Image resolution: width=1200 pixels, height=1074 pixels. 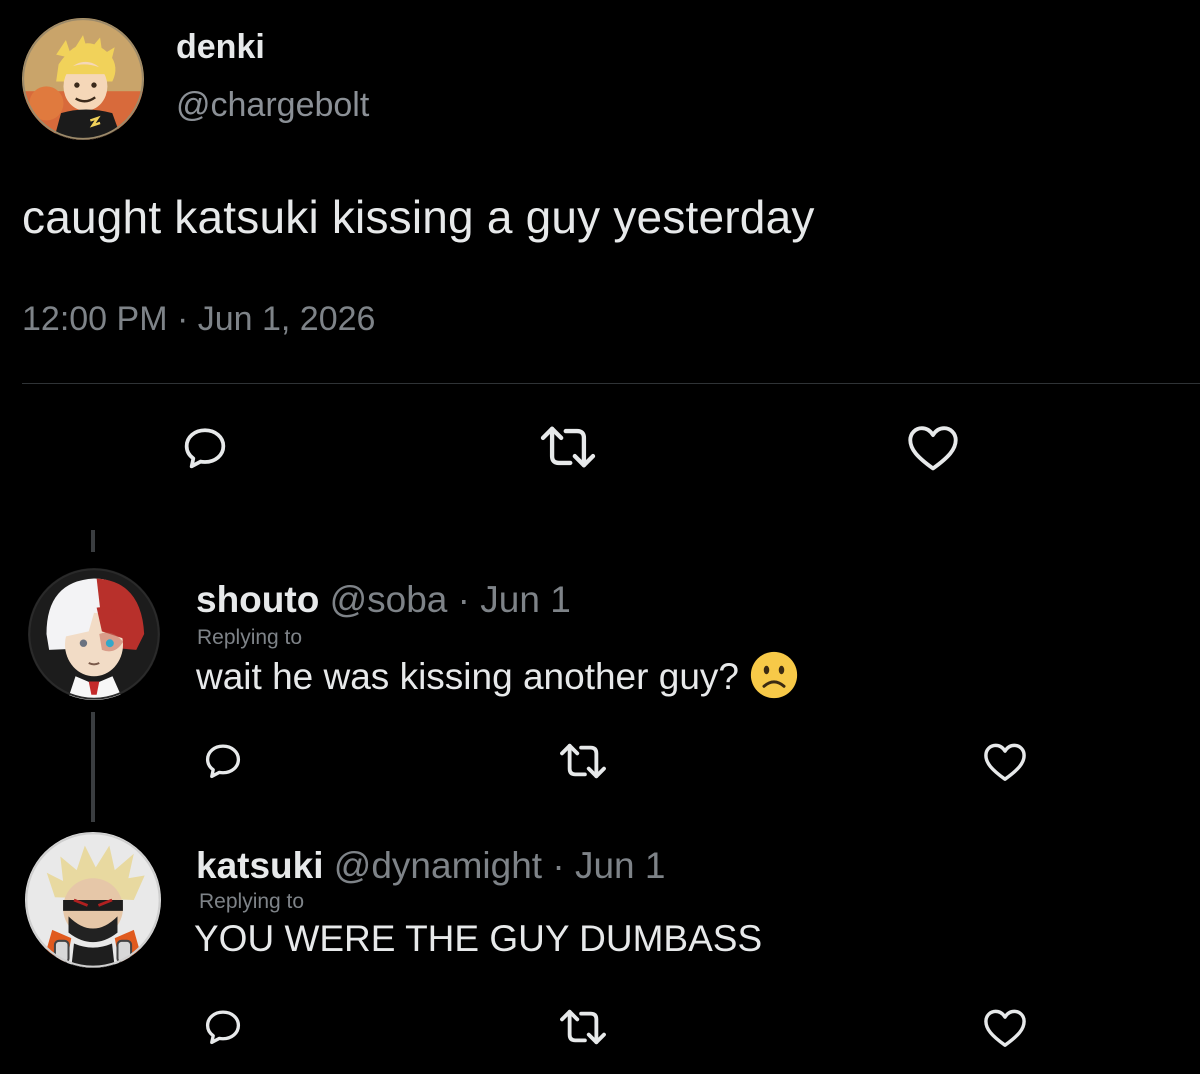 I want to click on reply-text-content: wait he was kissing another guy?, so click(x=467, y=676).